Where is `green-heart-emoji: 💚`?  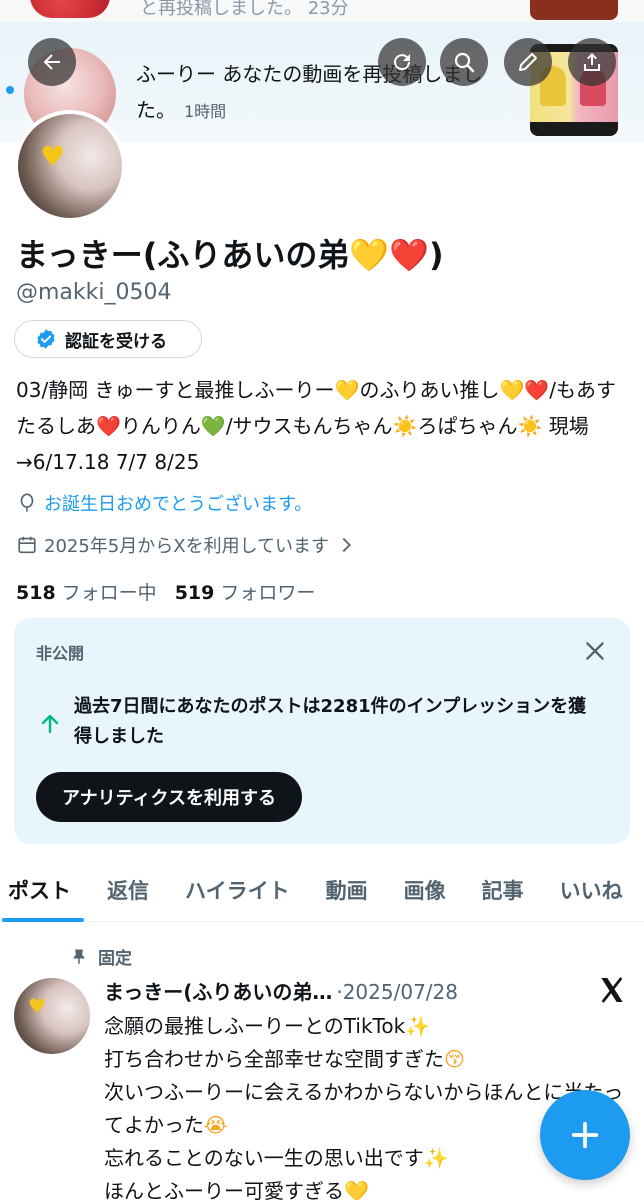 green-heart-emoji: 💚 is located at coordinates (213, 426).